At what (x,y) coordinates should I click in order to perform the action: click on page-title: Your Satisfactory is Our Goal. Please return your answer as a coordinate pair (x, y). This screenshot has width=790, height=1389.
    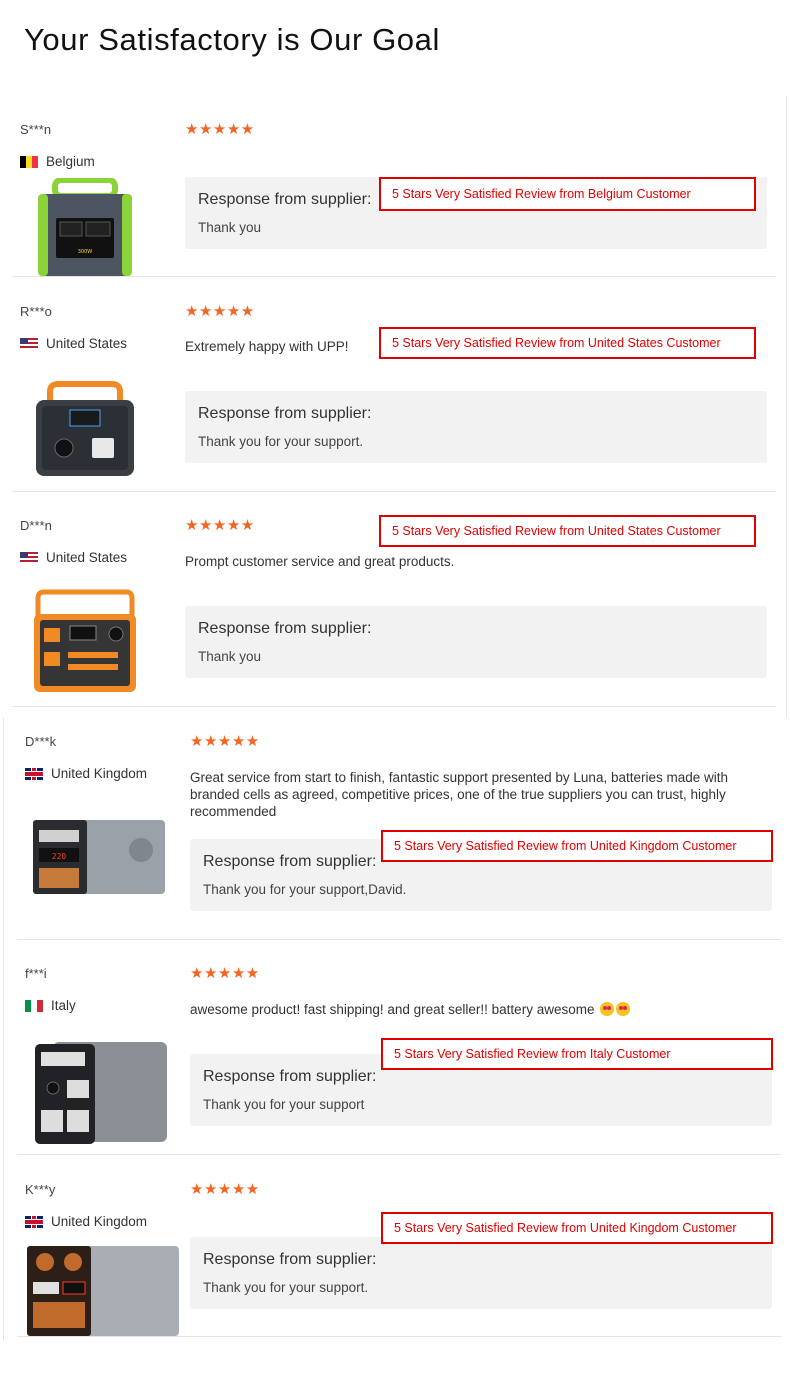
    Looking at the image, I should click on (232, 39).